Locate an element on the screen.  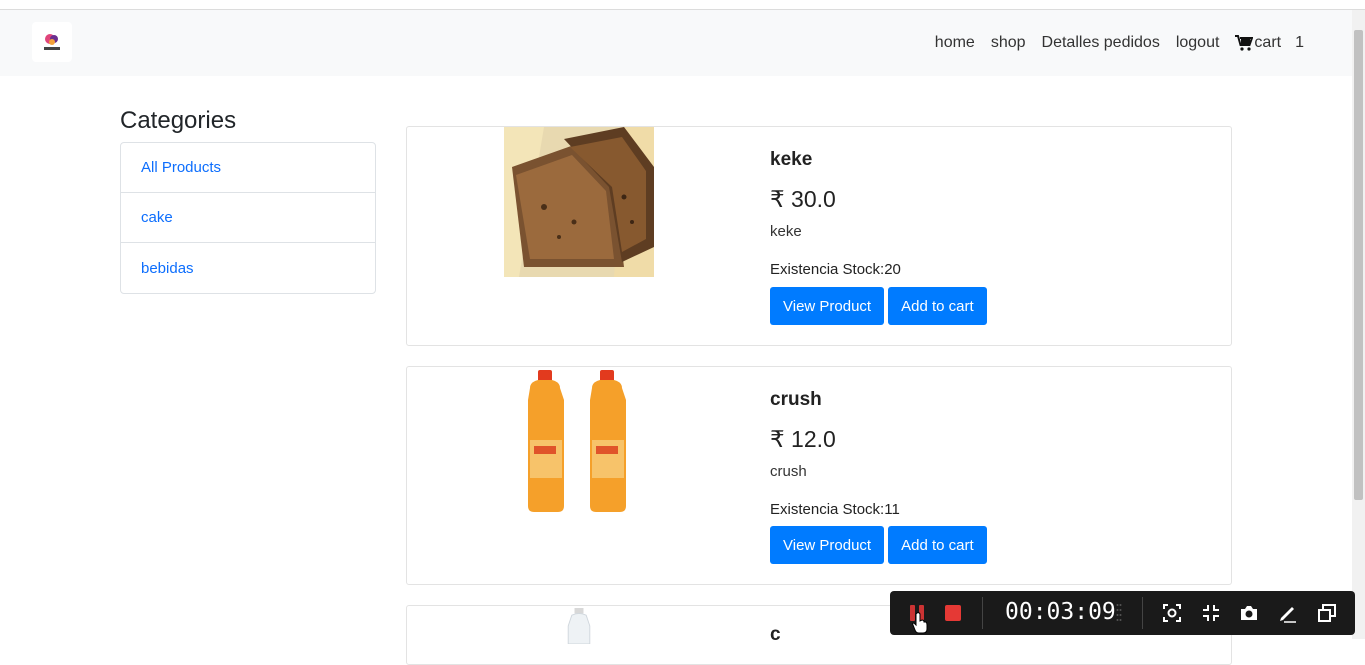
categories-heading: Categories is located at coordinates (178, 120).